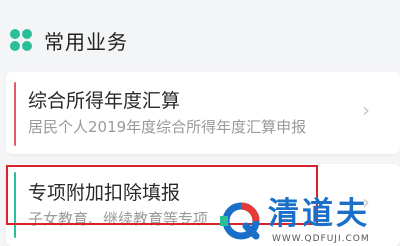 The height and width of the screenshot is (246, 400). What do you see at coordinates (21, 40) in the screenshot?
I see `grid-apps-icon` at bounding box center [21, 40].